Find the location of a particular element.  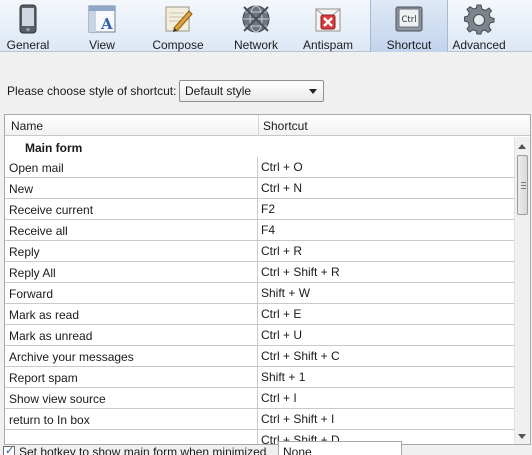

tab-view: A View is located at coordinates (102, 26).